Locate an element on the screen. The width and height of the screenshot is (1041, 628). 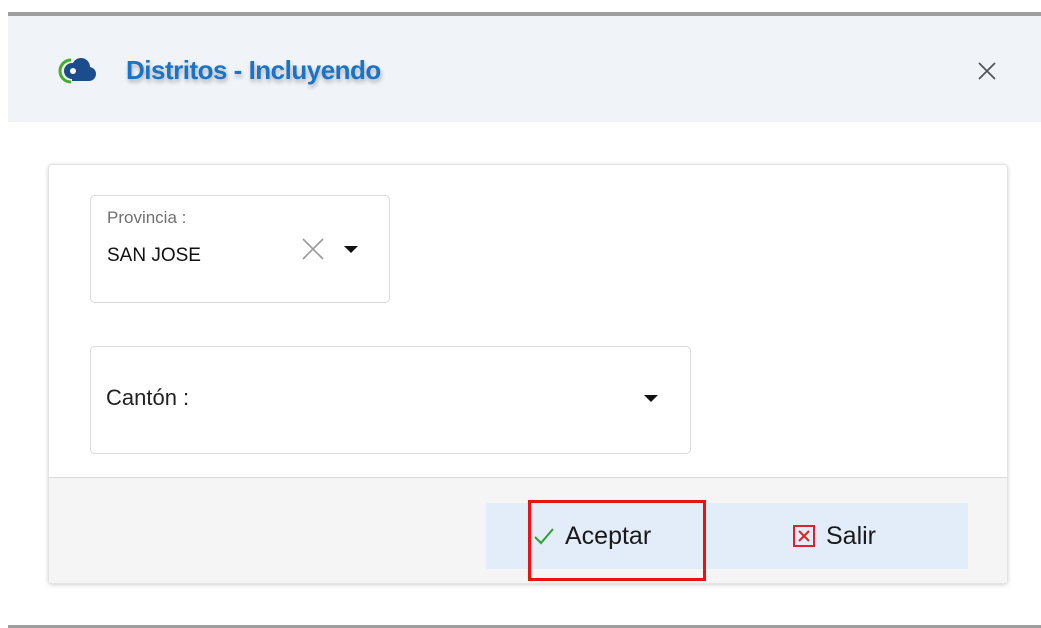
exit-button: Salir is located at coordinates (867, 536).